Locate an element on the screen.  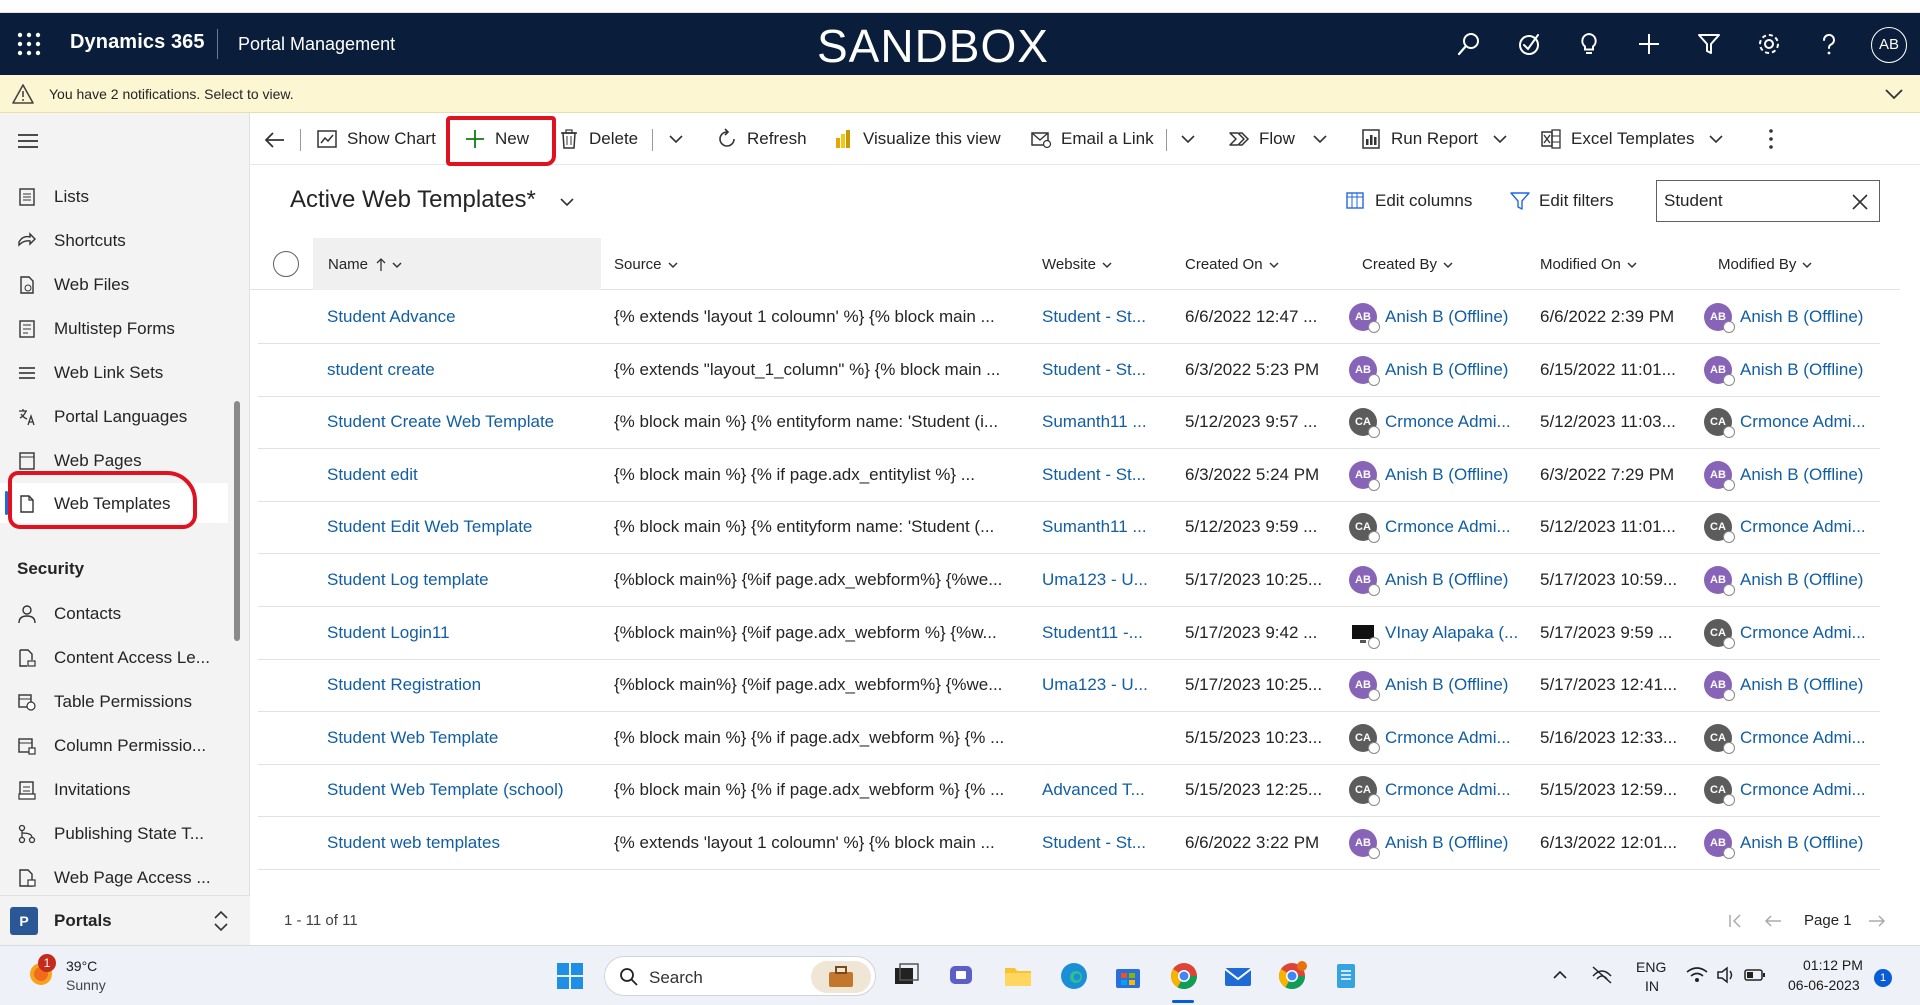
notification-count-badge: 1 is located at coordinates (1883, 978).